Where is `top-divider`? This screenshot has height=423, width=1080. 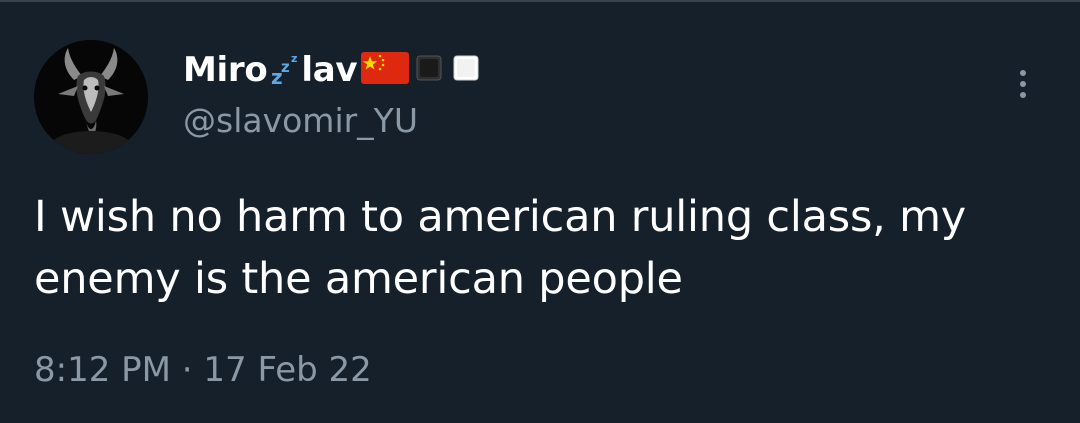
top-divider is located at coordinates (540, 1).